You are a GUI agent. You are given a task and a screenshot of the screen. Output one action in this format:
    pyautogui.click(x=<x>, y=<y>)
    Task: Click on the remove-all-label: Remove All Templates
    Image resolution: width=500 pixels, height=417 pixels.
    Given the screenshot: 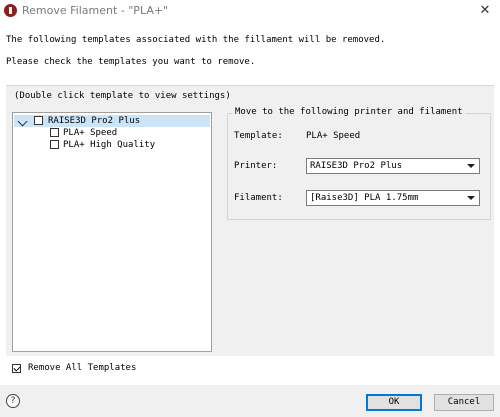 What is the action you would take?
    pyautogui.click(x=82, y=368)
    